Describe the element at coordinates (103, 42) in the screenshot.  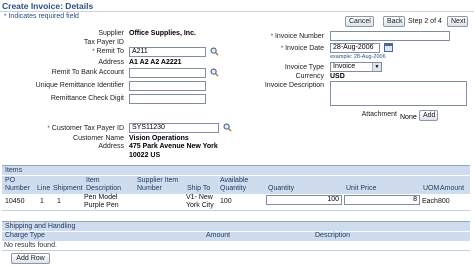
I see `tax-payer-id-label: Tax Payer ID` at that location.